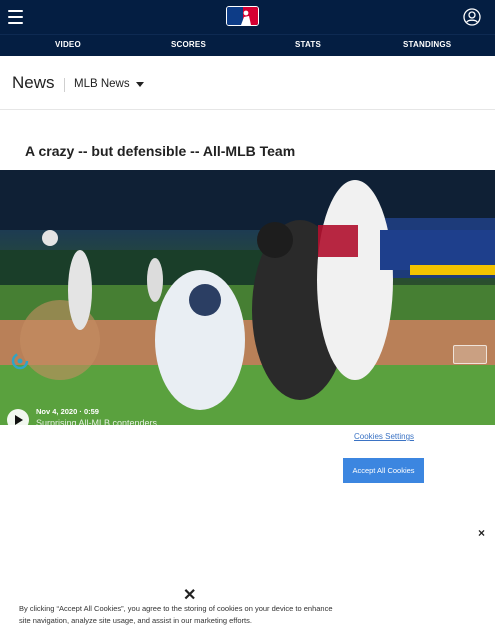 Image resolution: width=495 pixels, height=640 pixels. What do you see at coordinates (384, 436) in the screenshot?
I see `cookie-settings-link: Cookies Settings` at bounding box center [384, 436].